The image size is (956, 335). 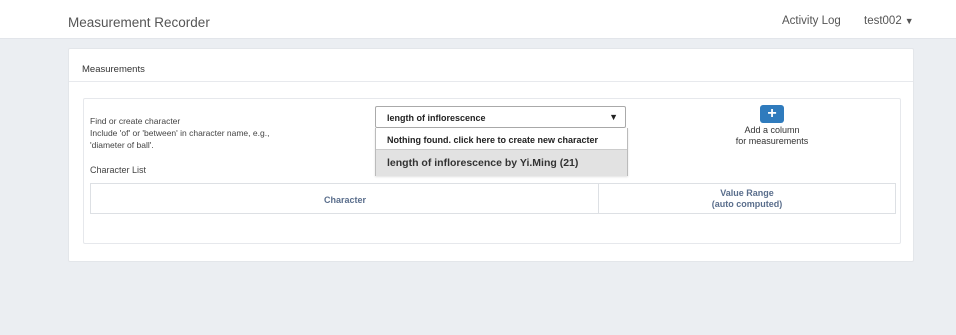 What do you see at coordinates (500, 117) in the screenshot?
I see `character-select: length of inflorescence ▼` at bounding box center [500, 117].